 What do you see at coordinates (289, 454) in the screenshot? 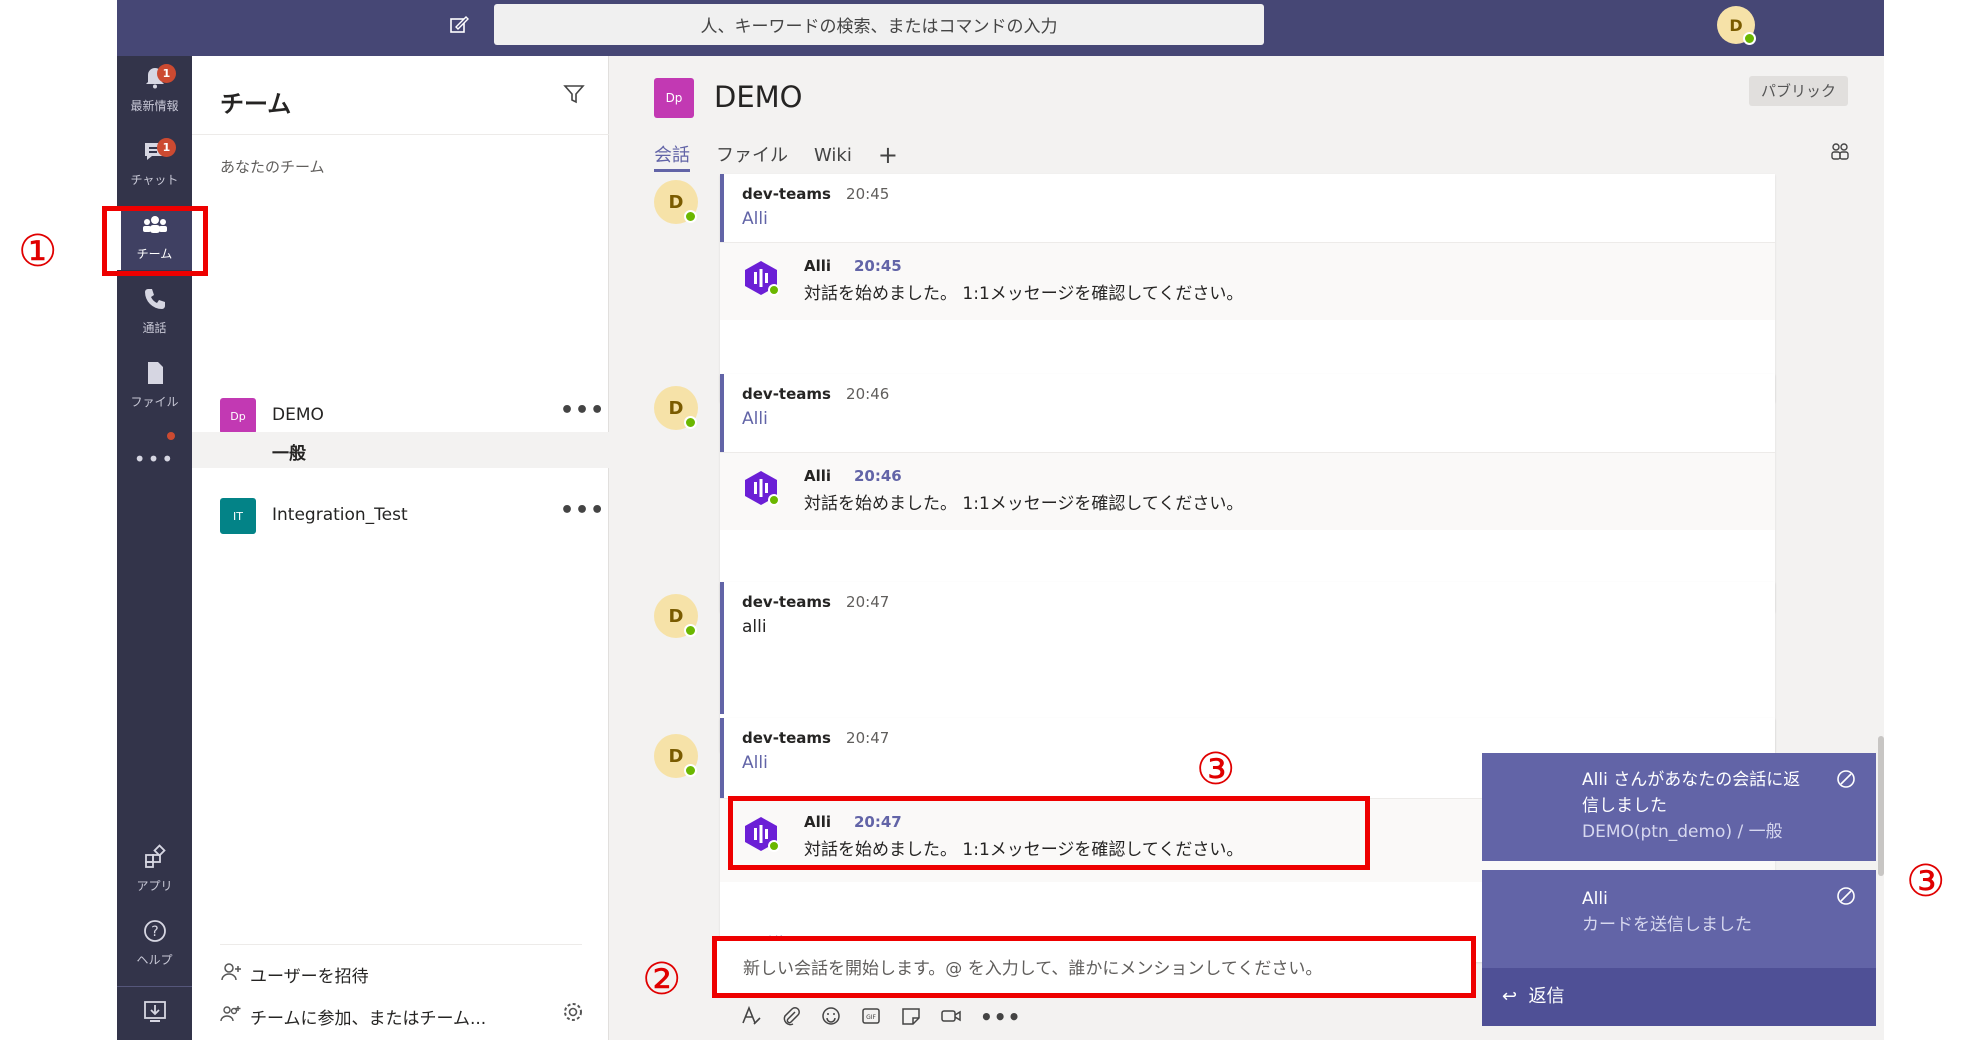
I see `channel-name: 一般` at bounding box center [289, 454].